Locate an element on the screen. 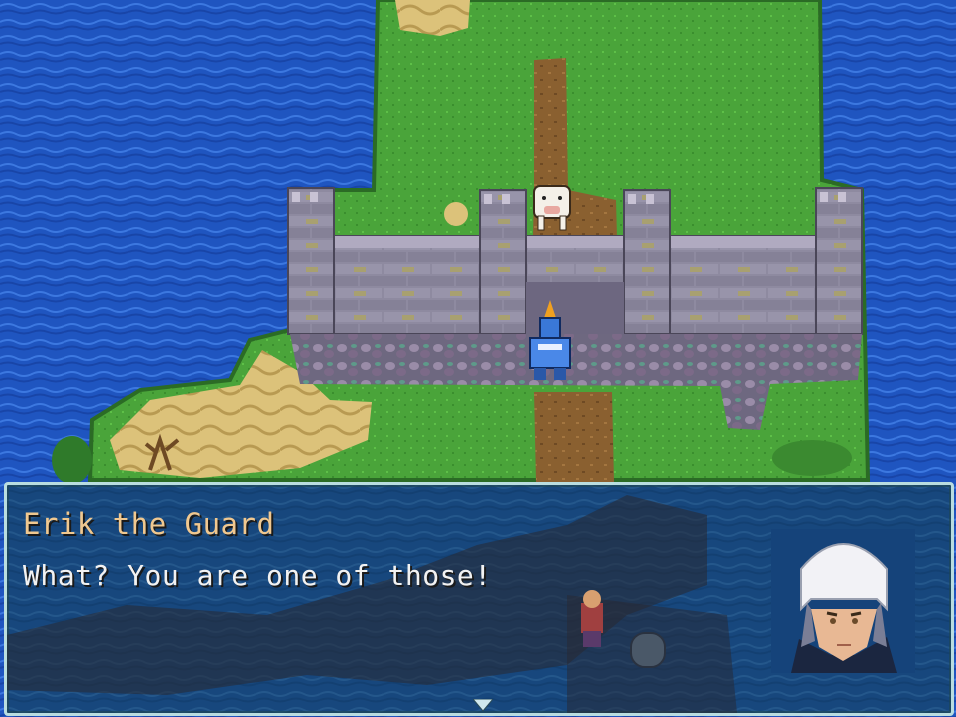  erik-portrait is located at coordinates (843, 601).